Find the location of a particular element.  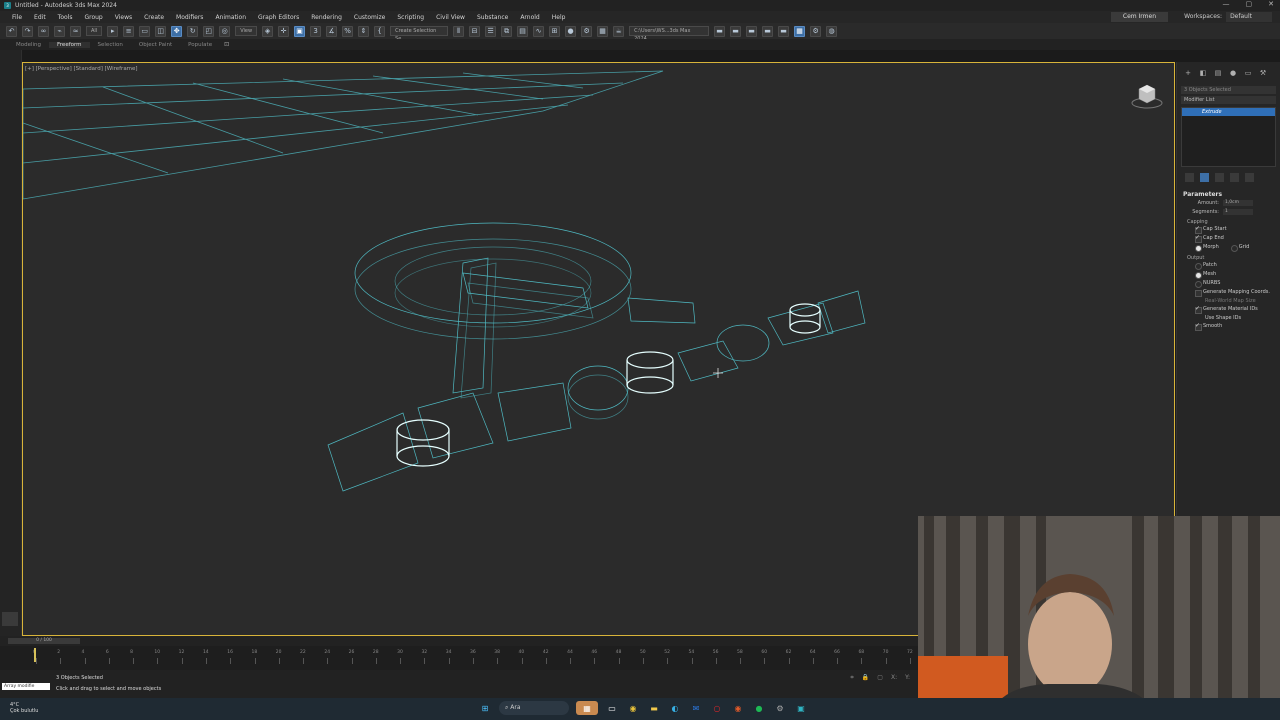

user-account-button: Cem Irmen is located at coordinates (1139, 17).